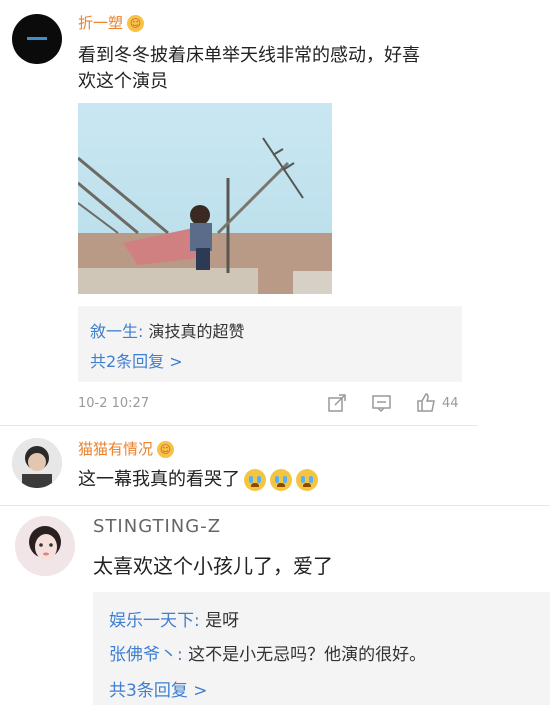 The image size is (550, 705). What do you see at coordinates (426, 402) in the screenshot?
I see `like-icon` at bounding box center [426, 402].